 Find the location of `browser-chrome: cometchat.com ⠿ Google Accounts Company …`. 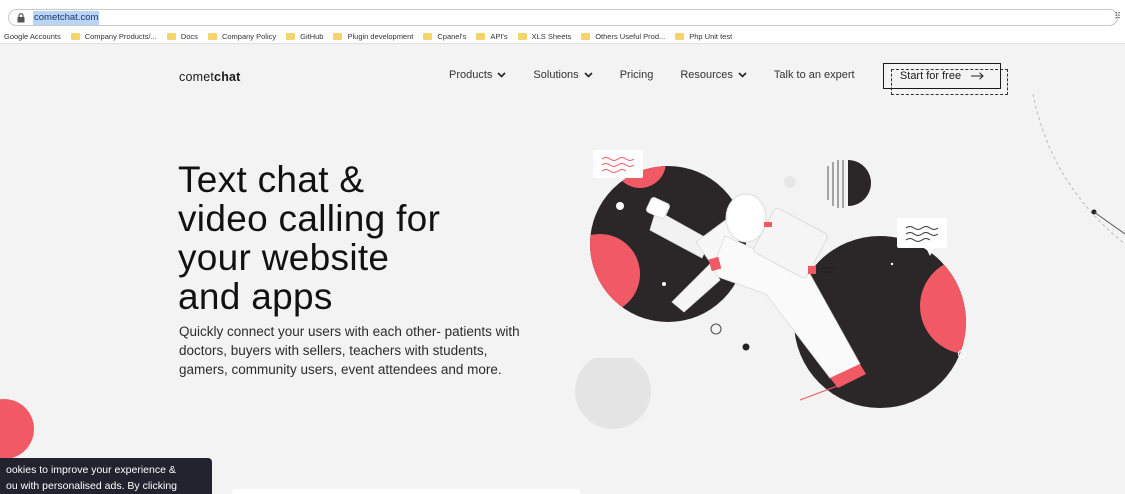

browser-chrome: cometchat.com ⠿ Google Accounts Company … is located at coordinates (562, 22).